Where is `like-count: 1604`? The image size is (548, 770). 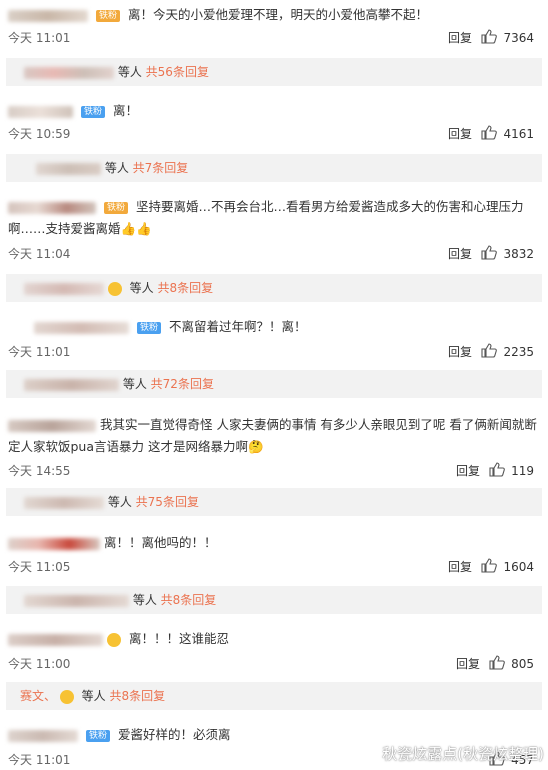
like-count: 1604 is located at coordinates (518, 567).